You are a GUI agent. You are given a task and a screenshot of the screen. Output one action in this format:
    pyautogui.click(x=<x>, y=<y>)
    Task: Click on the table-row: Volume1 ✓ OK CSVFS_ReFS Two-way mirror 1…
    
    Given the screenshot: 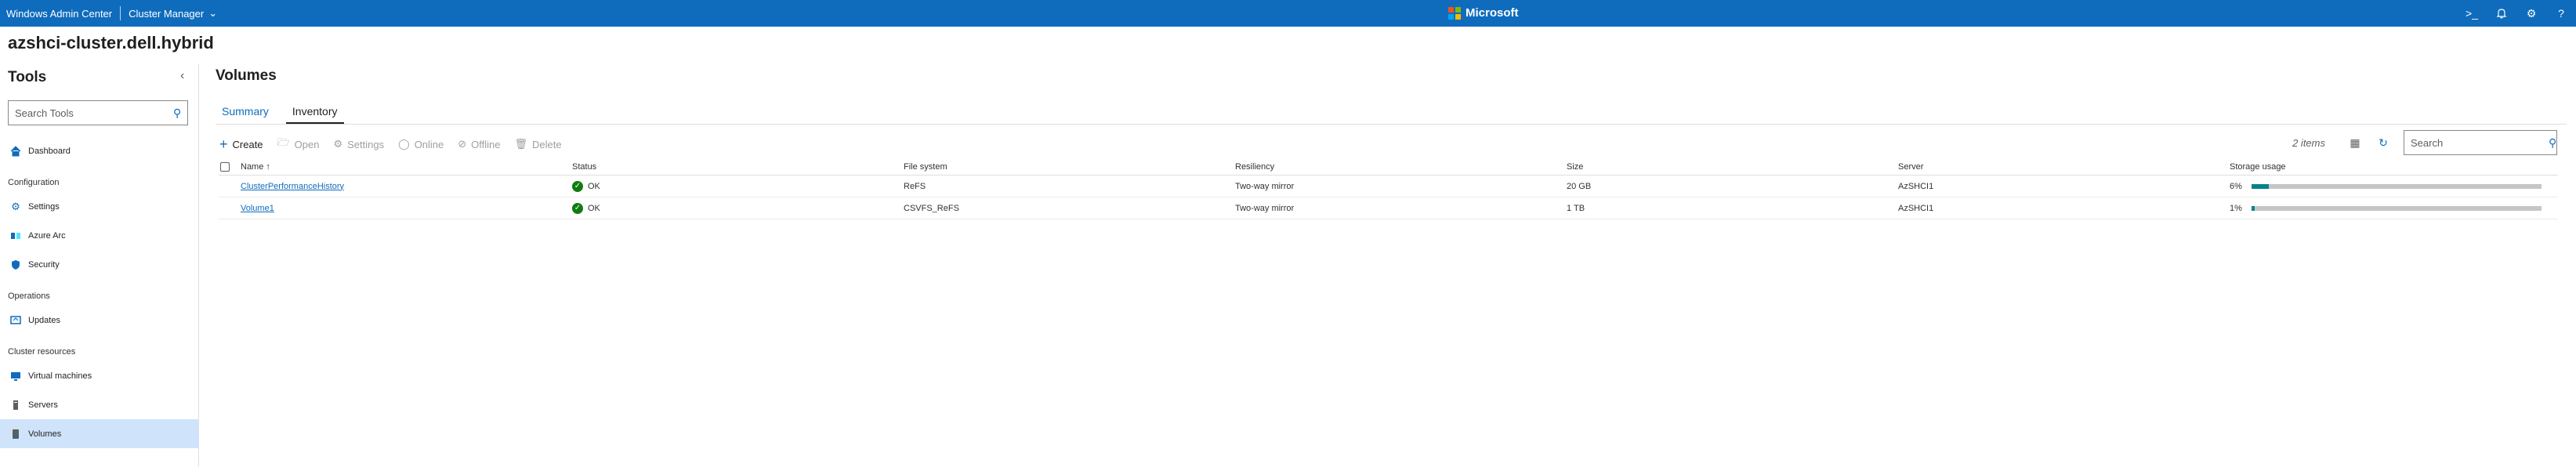 What is the action you would take?
    pyautogui.click(x=1388, y=208)
    